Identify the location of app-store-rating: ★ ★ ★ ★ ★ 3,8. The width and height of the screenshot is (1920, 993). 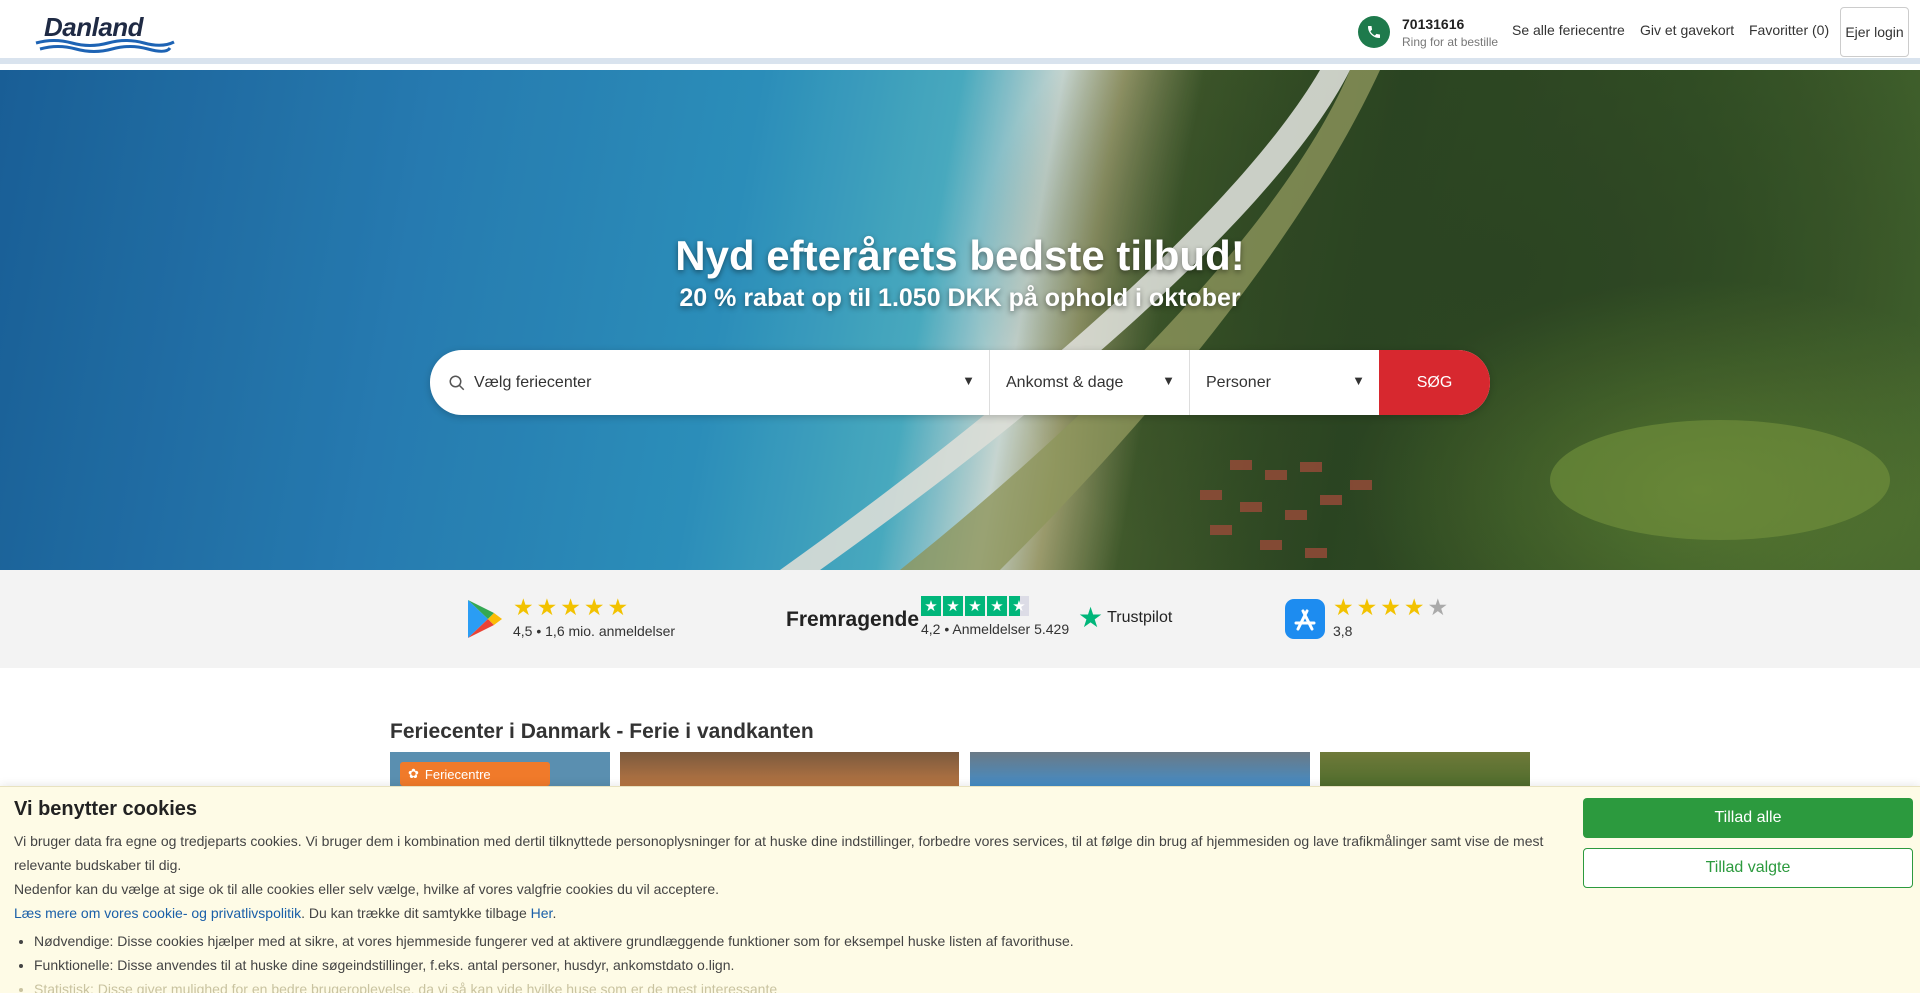
(1391, 617).